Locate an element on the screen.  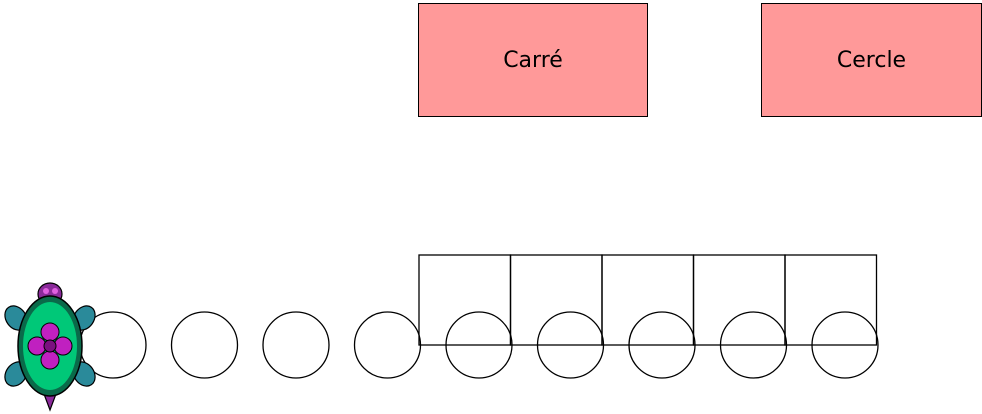
square-button: Carré is located at coordinates (533, 60).